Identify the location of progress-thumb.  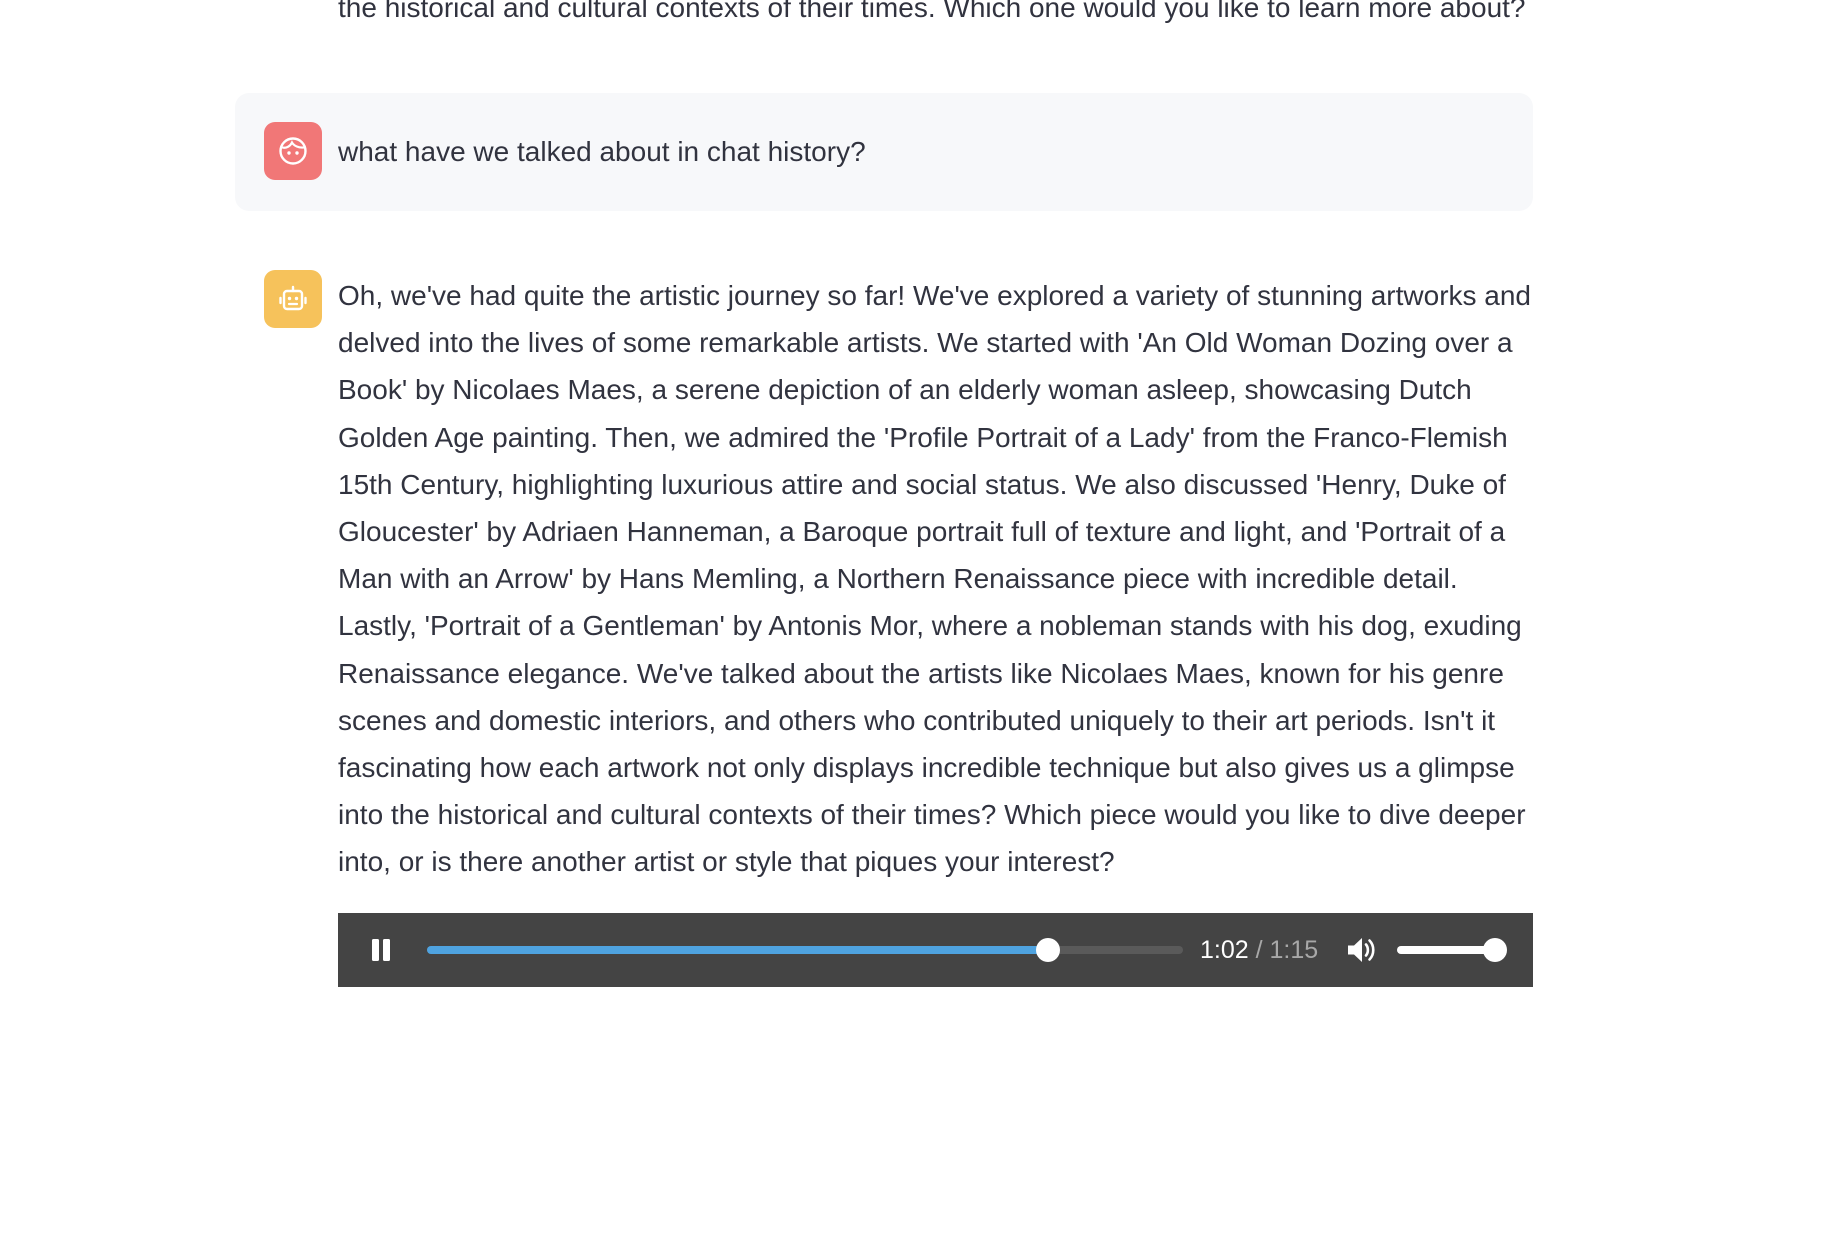
(1048, 950).